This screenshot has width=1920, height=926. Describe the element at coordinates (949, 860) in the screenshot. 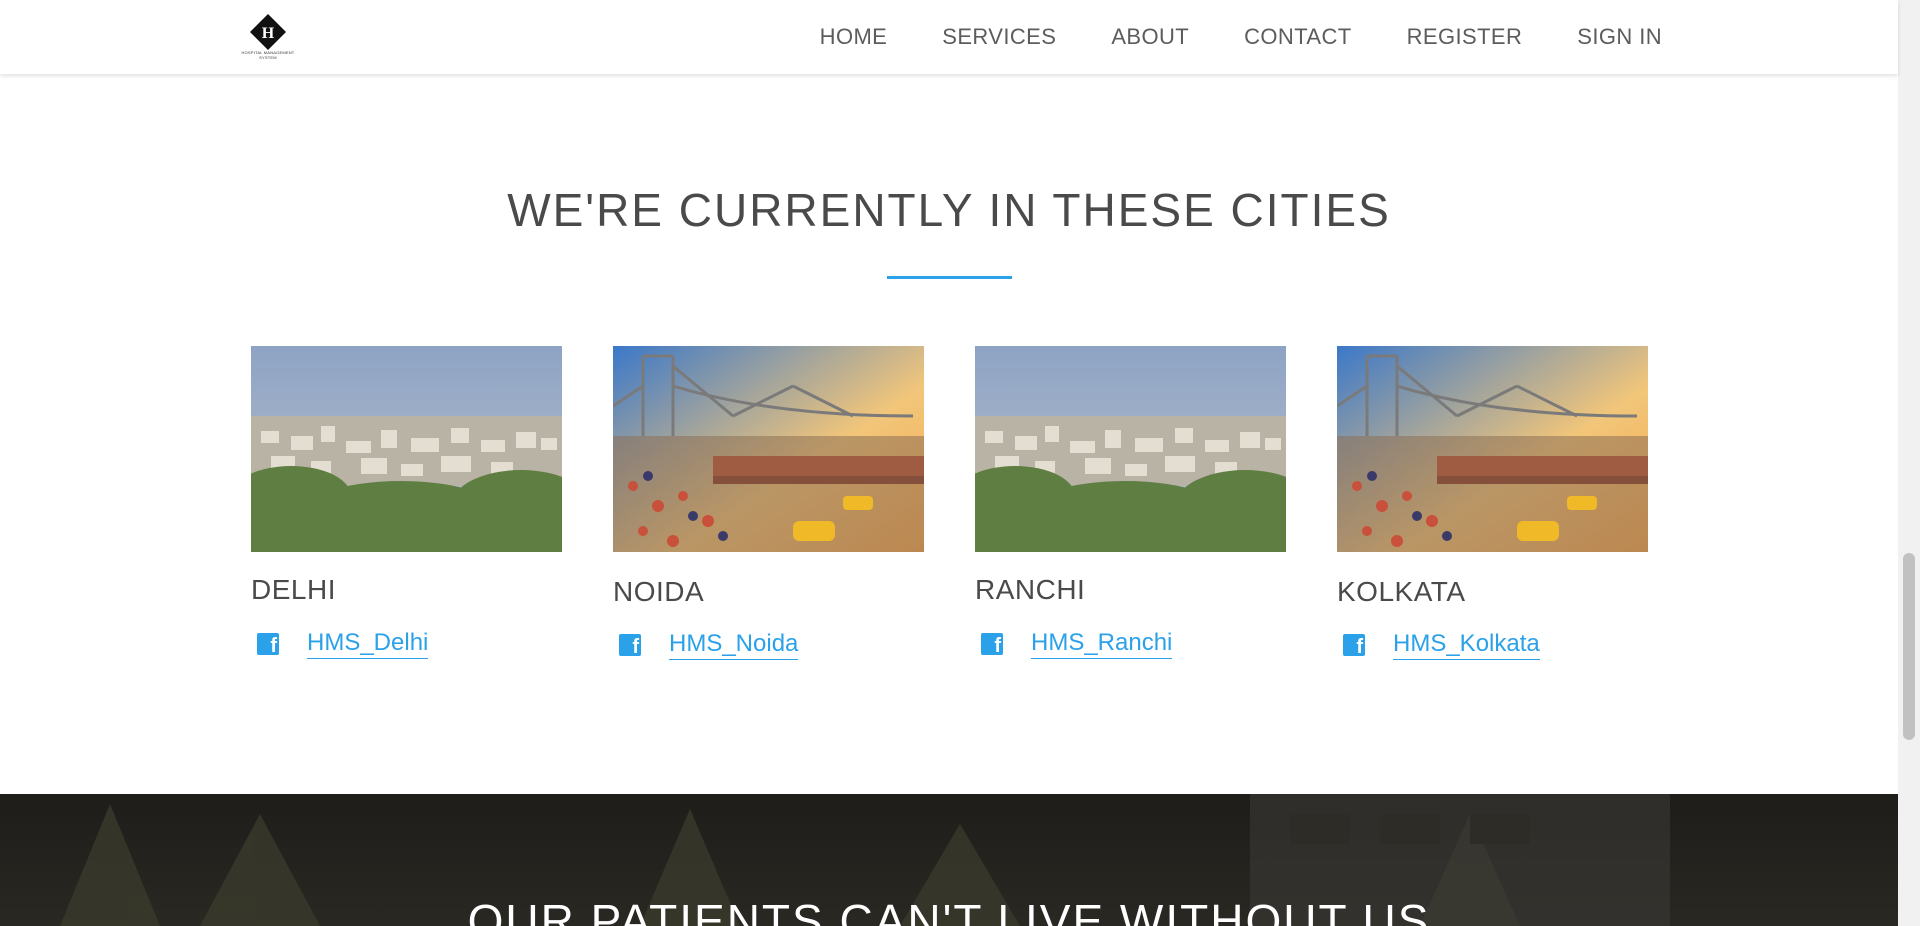

I see `testimonials-section: OUR PATIENTS CAN'T LIVE WITHOUT US` at that location.